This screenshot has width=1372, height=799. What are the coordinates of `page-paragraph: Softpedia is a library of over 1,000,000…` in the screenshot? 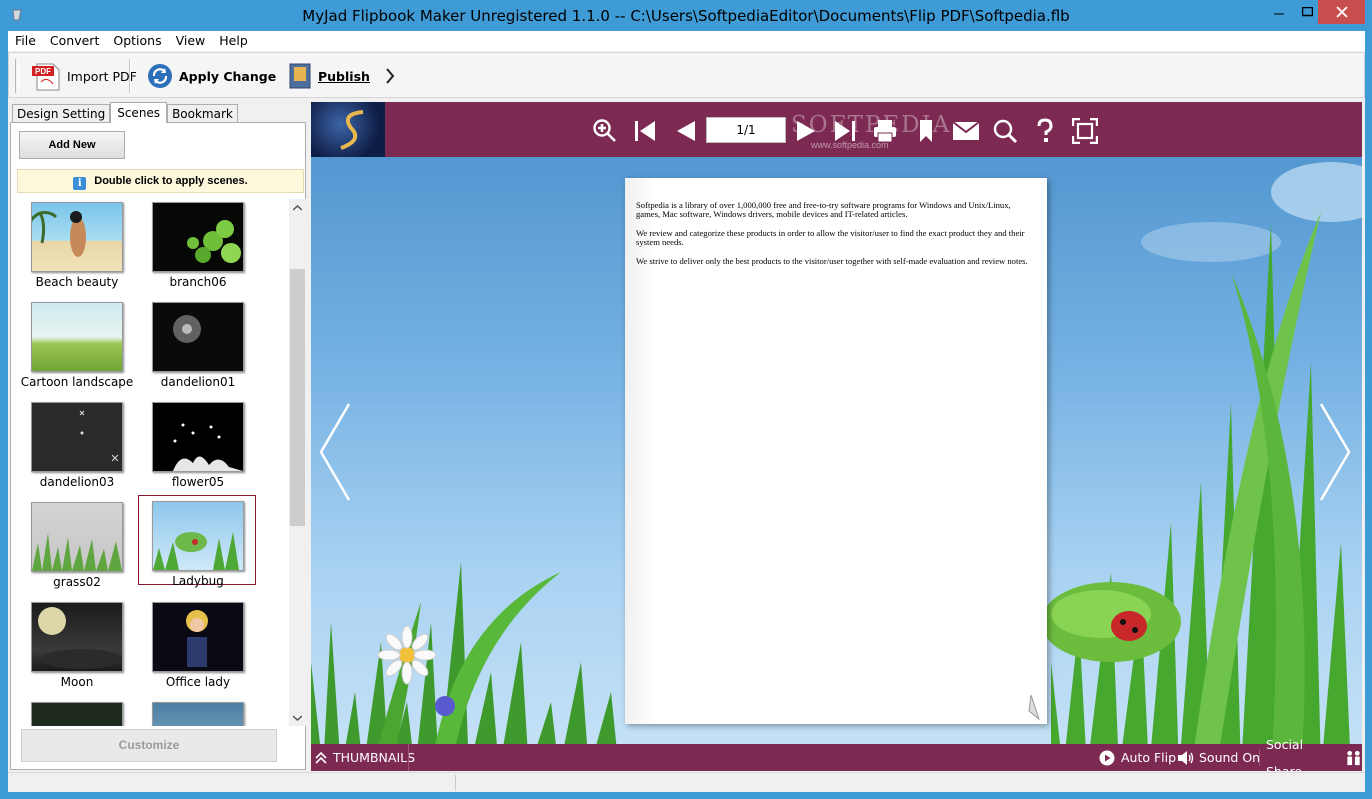 It's located at (823, 210).